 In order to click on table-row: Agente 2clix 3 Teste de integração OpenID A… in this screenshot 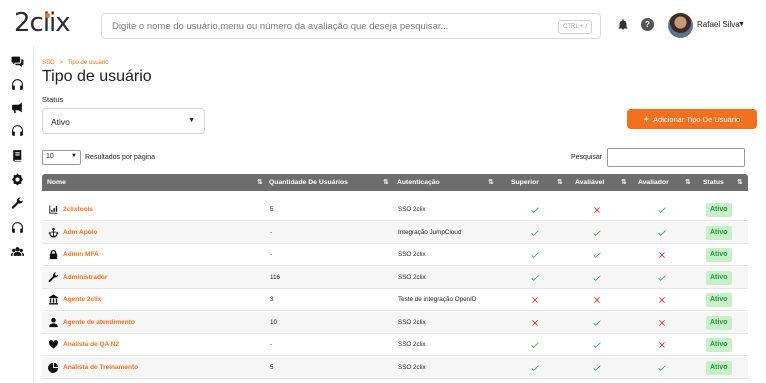, I will do `click(395, 300)`.